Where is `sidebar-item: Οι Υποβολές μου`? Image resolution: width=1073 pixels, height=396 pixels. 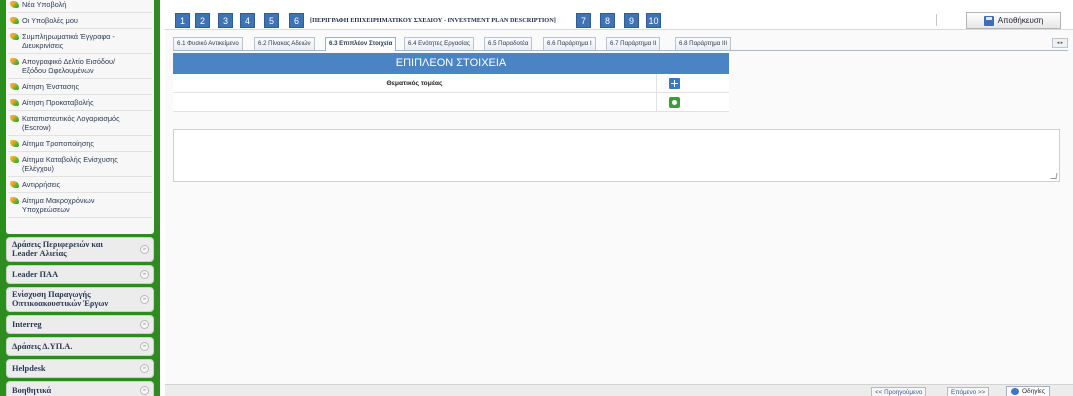
sidebar-item: Οι Υποβολές μου is located at coordinates (80, 21).